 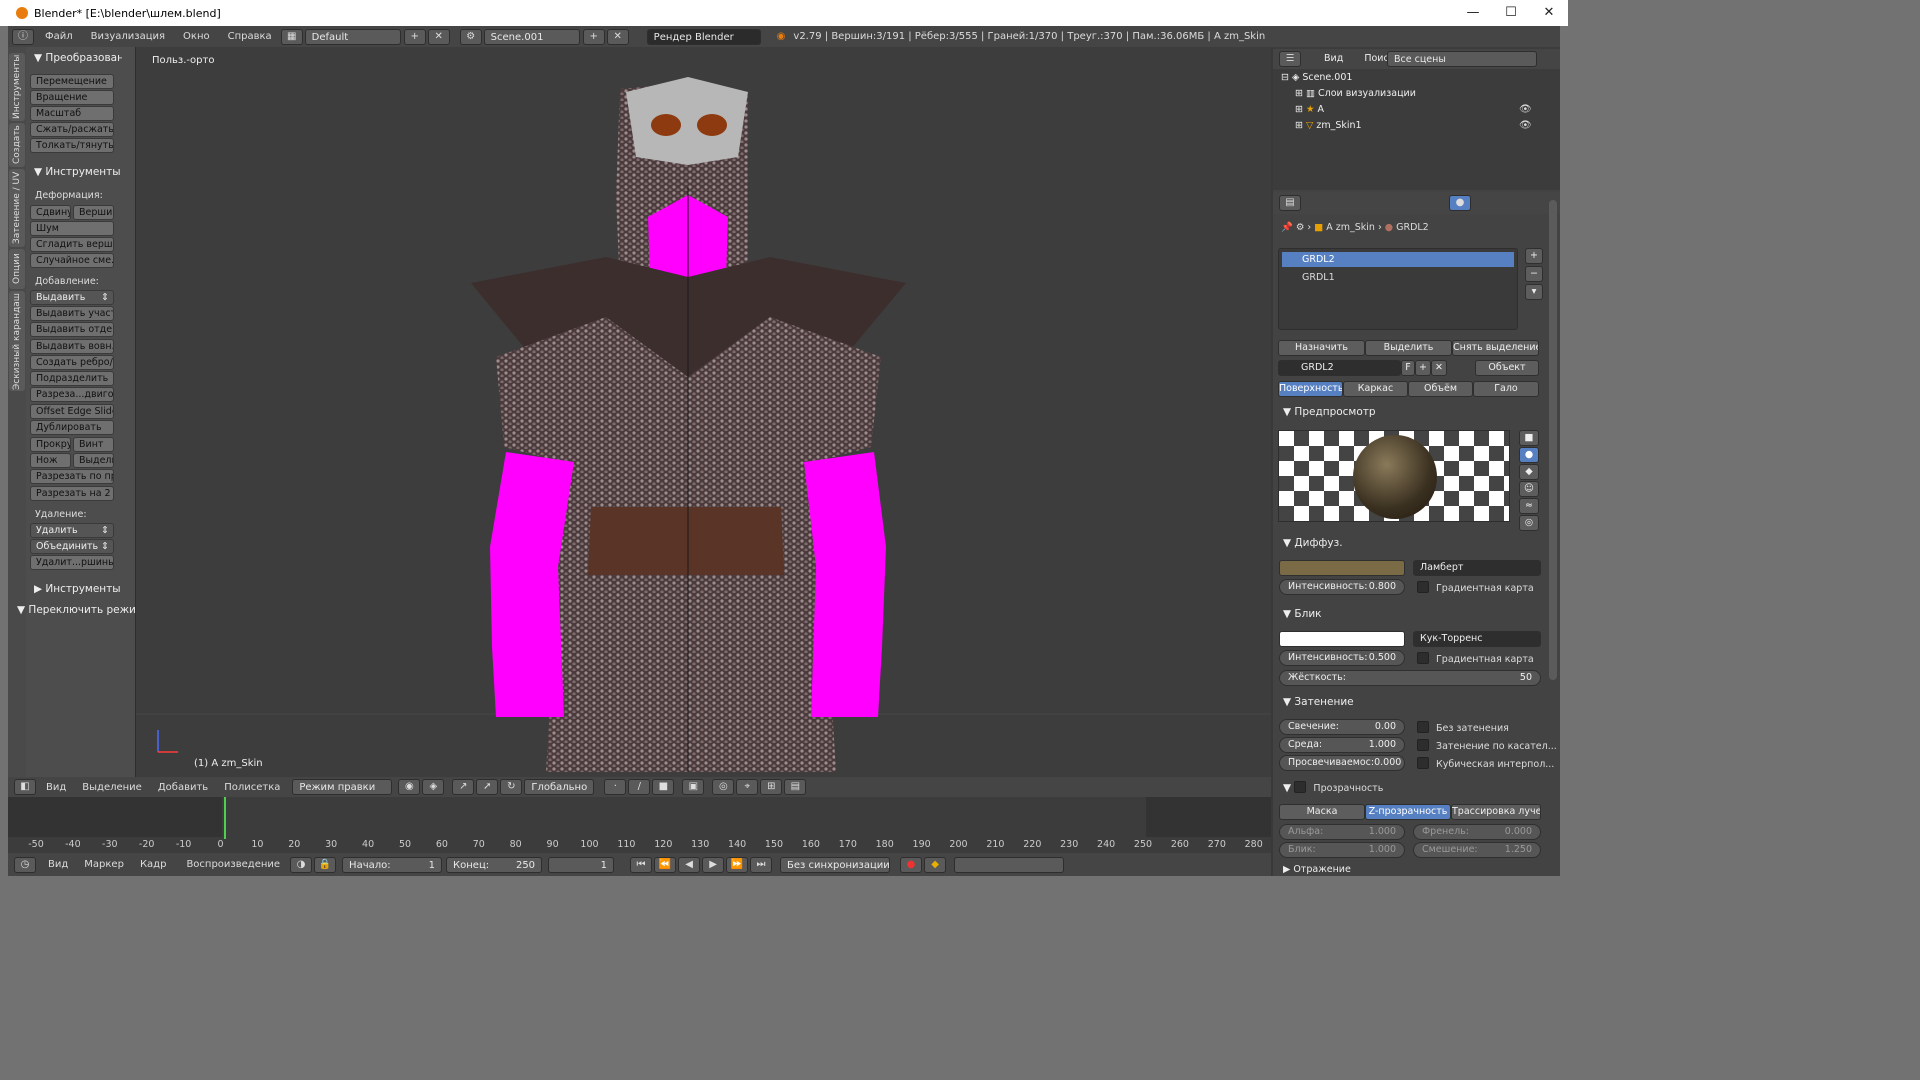 What do you see at coordinates (72, 546) in the screenshot?
I see `merge-dropdown: Объединить ⇕` at bounding box center [72, 546].